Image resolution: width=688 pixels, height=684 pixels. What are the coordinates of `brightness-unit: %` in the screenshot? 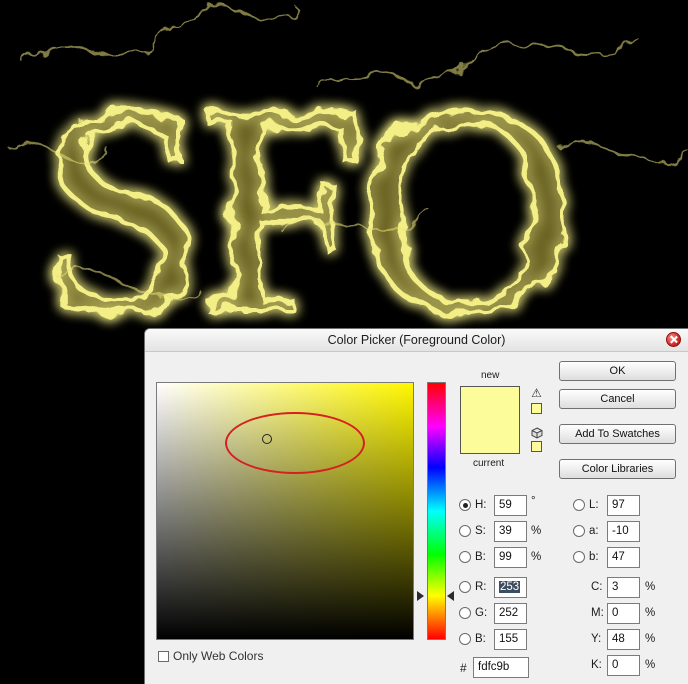 It's located at (536, 557).